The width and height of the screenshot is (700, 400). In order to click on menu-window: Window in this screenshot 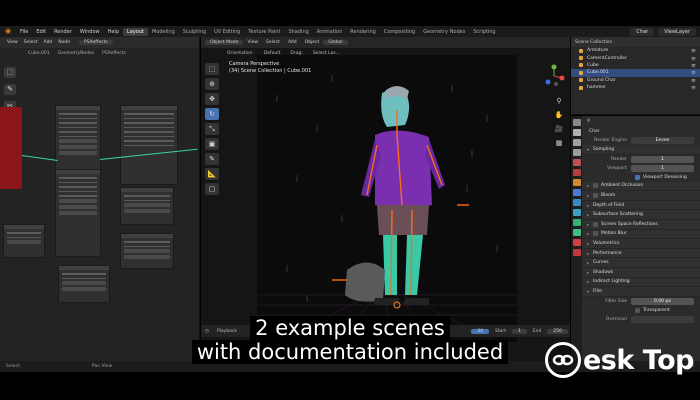, I will do `click(90, 32)`.